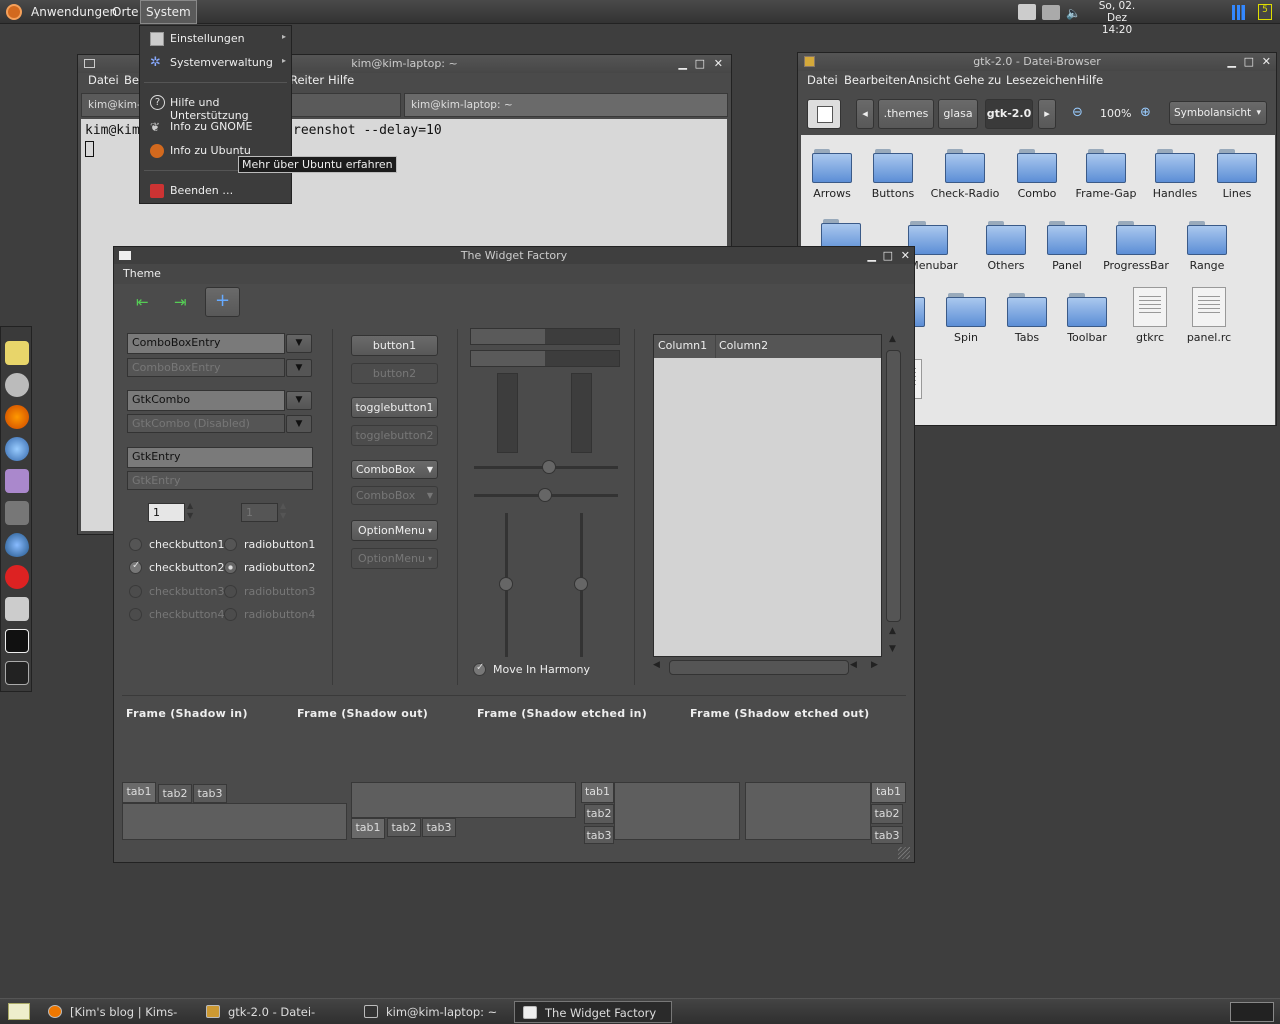 This screenshot has width=1280, height=1024. What do you see at coordinates (1009, 114) in the screenshot?
I see `path-gtk2-button: gtk-2.0` at bounding box center [1009, 114].